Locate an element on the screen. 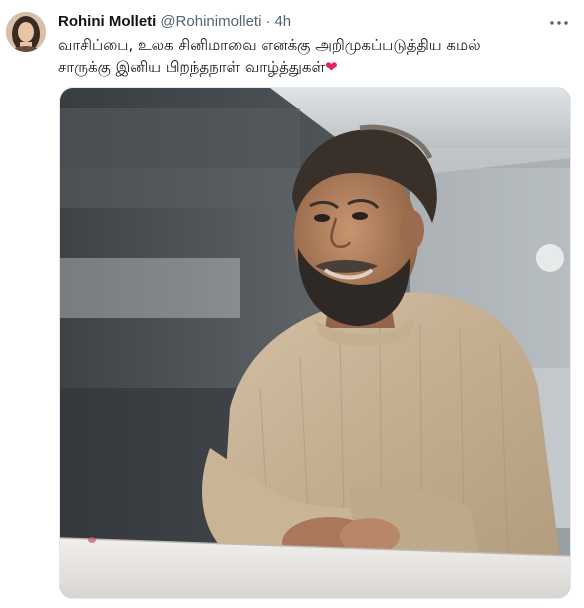 This screenshot has height=608, width=584. tweet-text-line-2-content: சாருக்கு இனிய பிறந்தநாள் வாழ்த்துகள் is located at coordinates (192, 67).